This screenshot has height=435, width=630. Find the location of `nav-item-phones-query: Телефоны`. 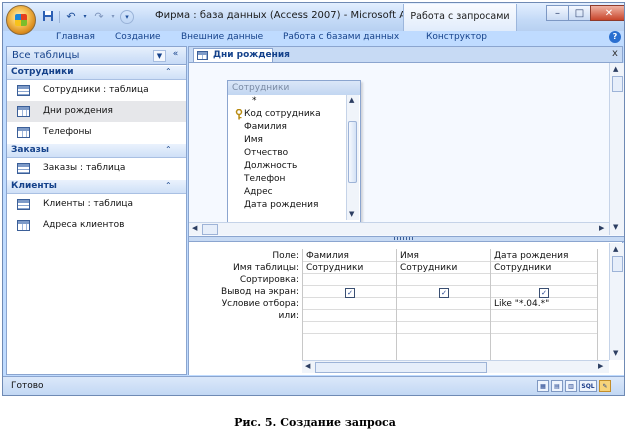

nav-item-phones-query: Телефоны is located at coordinates (96, 132).